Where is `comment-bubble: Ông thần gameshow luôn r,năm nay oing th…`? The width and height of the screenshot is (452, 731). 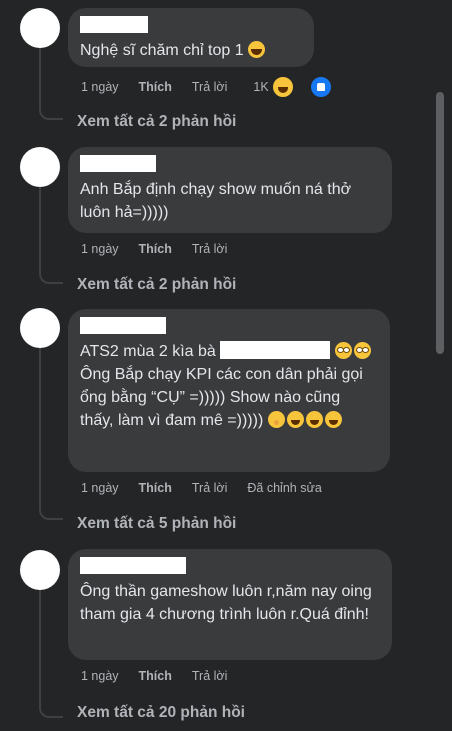 comment-bubble: Ông thần gameshow luôn r,năm nay oing th… is located at coordinates (230, 604).